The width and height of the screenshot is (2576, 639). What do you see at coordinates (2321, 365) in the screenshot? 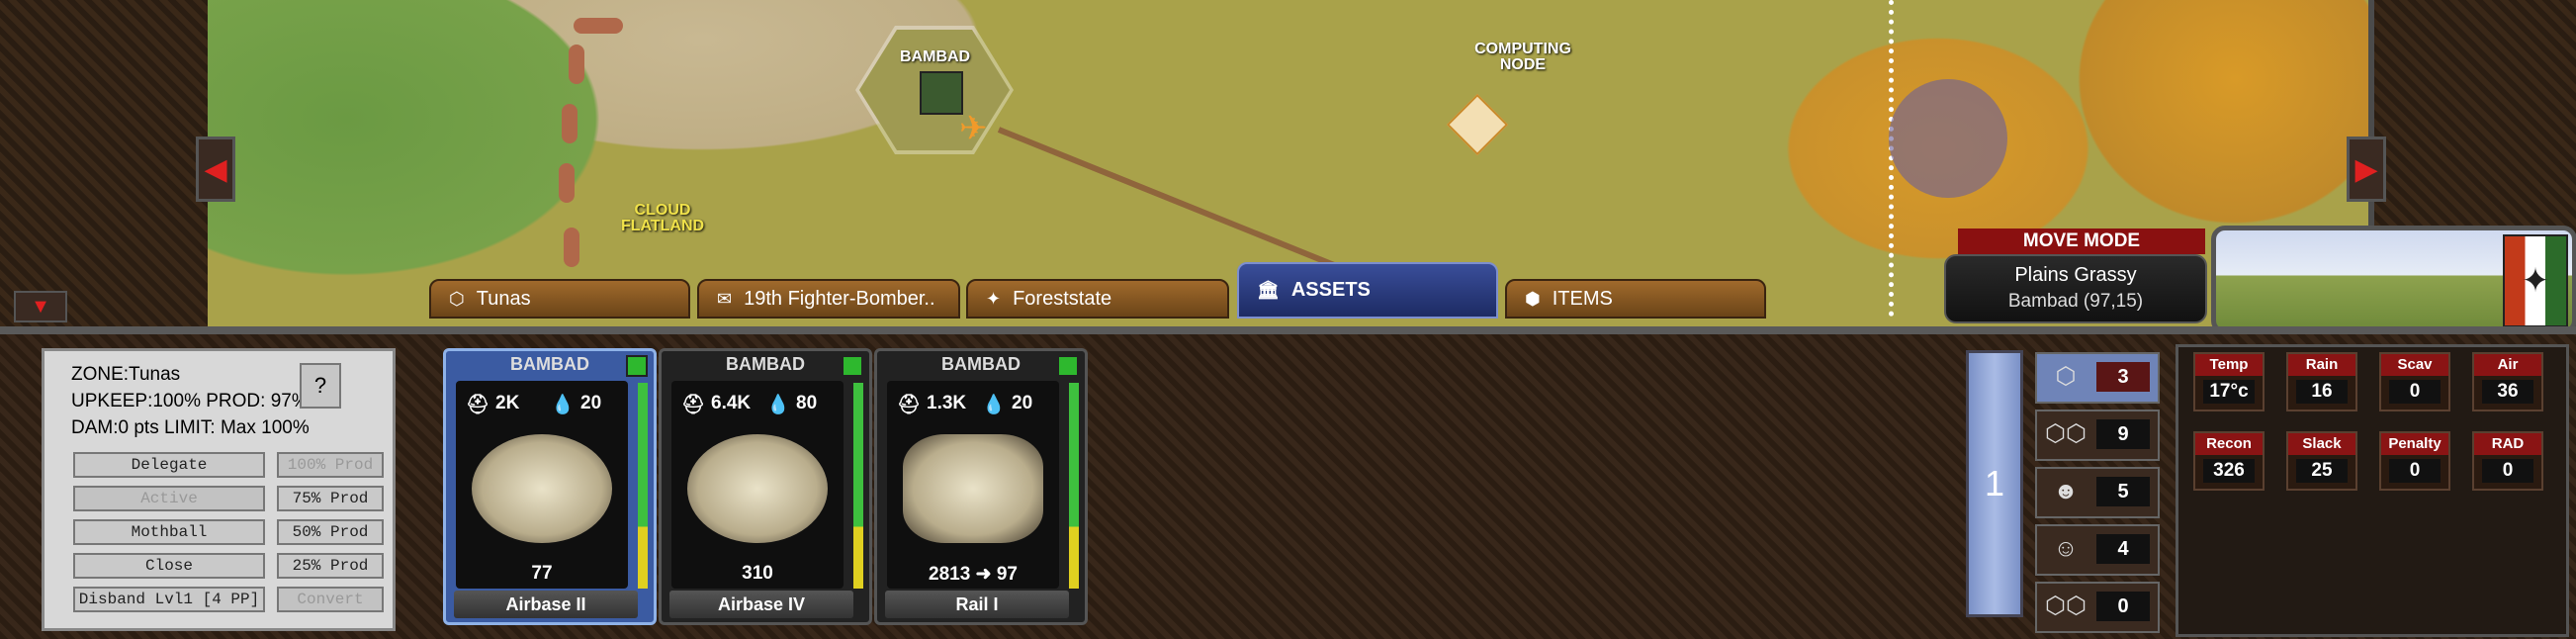
I see `stat-label: Rain` at bounding box center [2321, 365].